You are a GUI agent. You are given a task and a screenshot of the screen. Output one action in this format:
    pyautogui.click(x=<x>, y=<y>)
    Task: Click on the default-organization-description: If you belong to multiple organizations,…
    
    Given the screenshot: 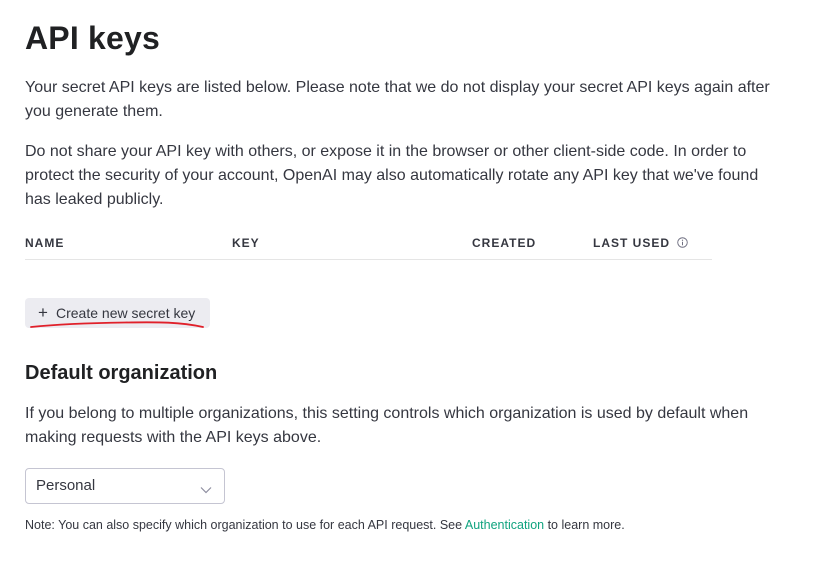 What is the action you would take?
    pyautogui.click(x=387, y=425)
    